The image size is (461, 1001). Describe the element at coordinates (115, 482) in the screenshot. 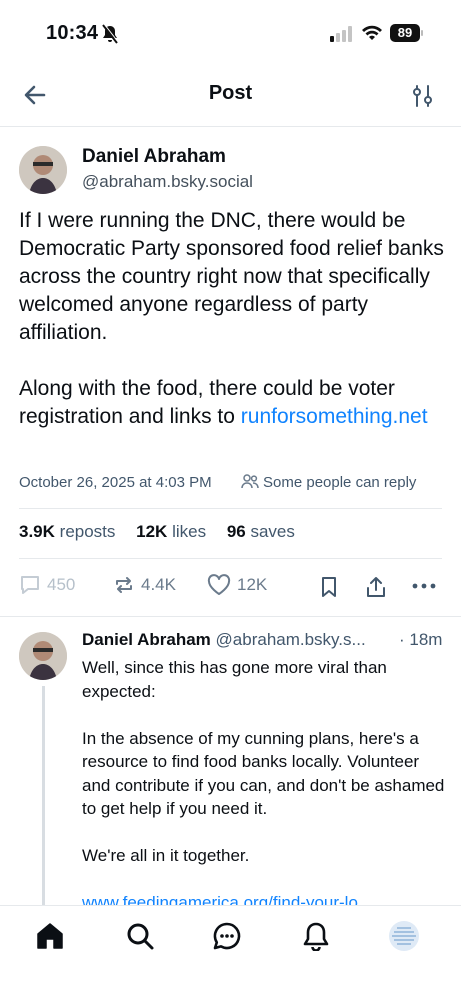

I see `post-timestamp: October 26, 2025 at 4:03 PM` at that location.